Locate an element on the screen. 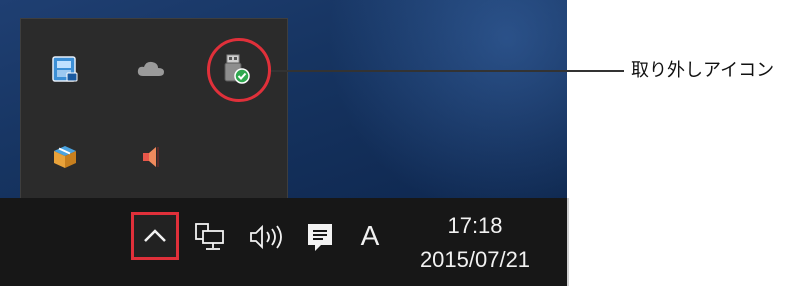 This screenshot has width=806, height=286. network-button is located at coordinates (210, 237).